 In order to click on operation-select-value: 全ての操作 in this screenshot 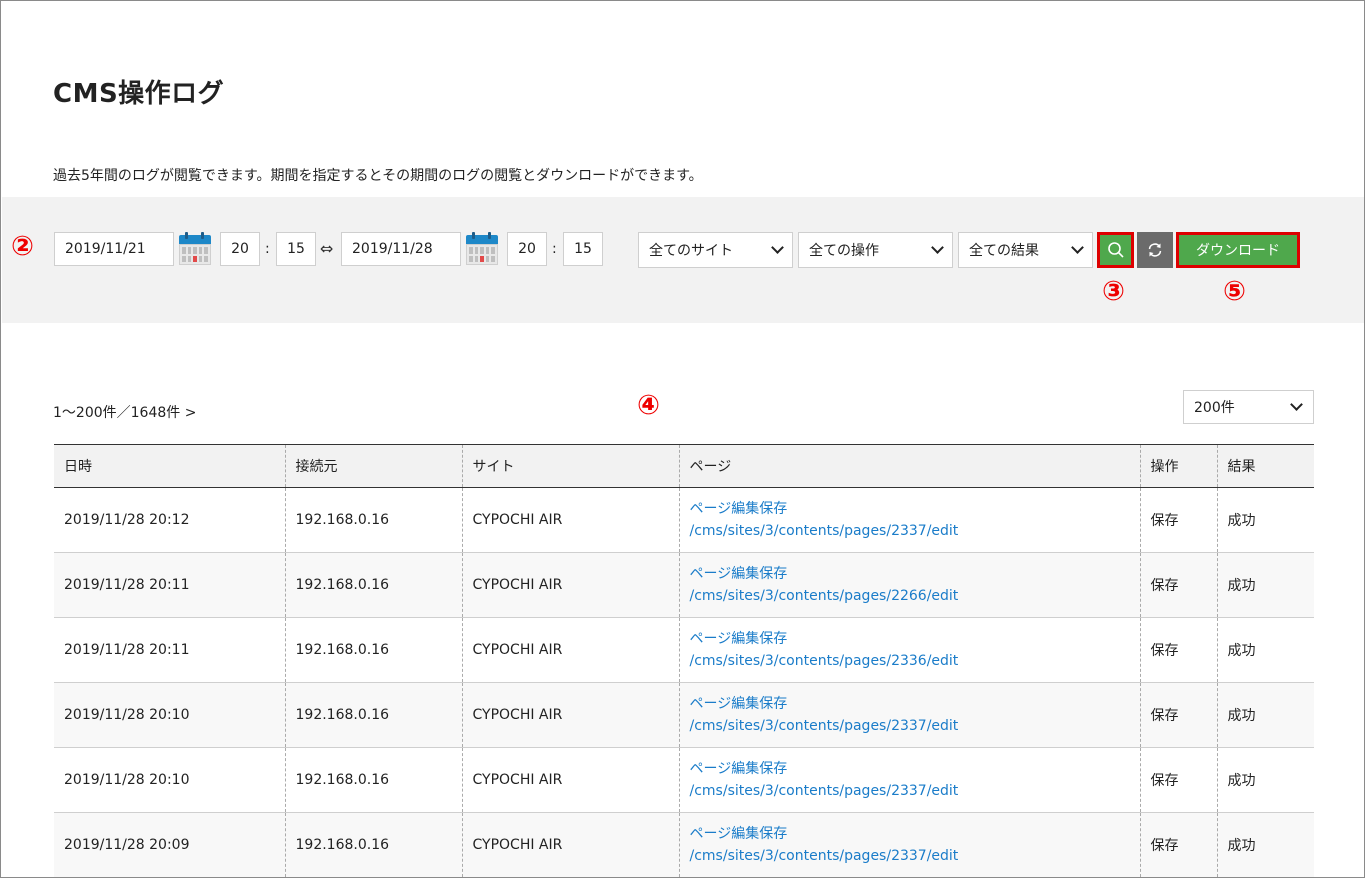, I will do `click(844, 251)`.